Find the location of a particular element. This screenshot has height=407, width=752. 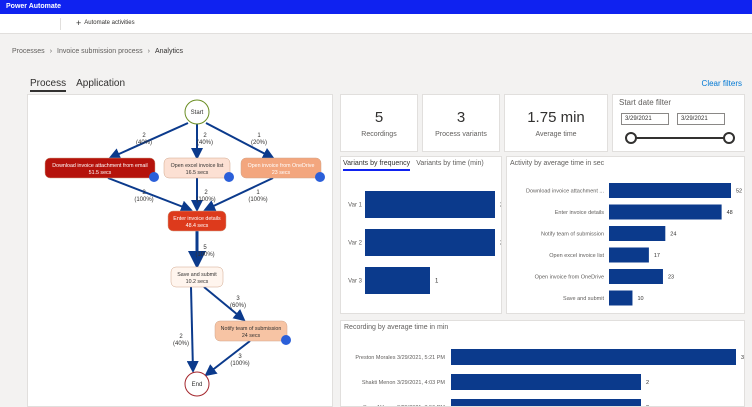

flow-start-label: Start is located at coordinates (197, 113).